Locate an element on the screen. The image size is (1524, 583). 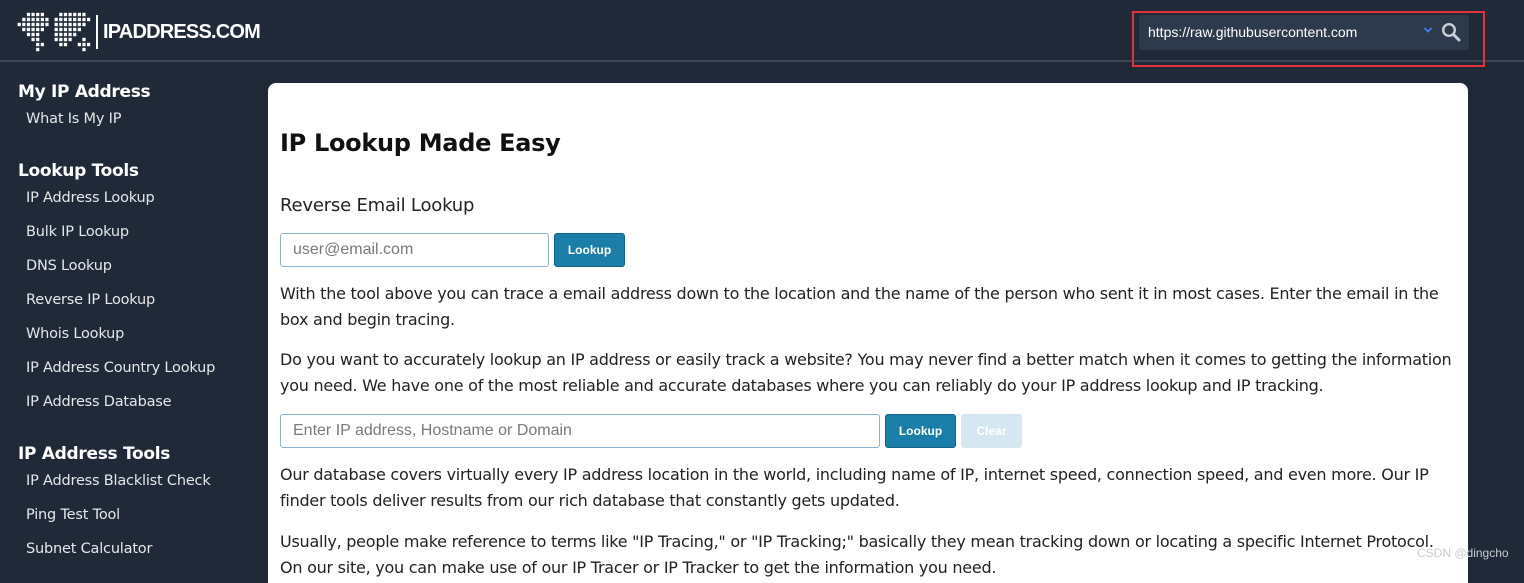
sidebar-item-what-is-my-ip: What Is My IP is located at coordinates (73, 119).